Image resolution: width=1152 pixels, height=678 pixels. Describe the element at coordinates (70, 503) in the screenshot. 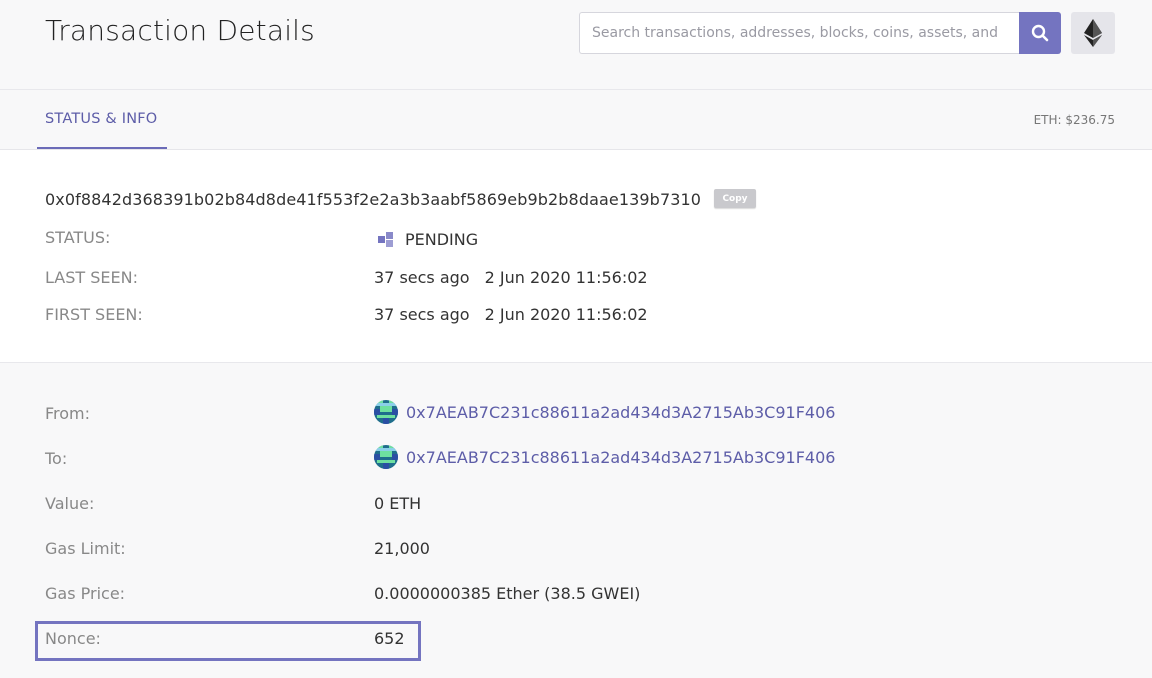

I see `value-label: Value:` at that location.